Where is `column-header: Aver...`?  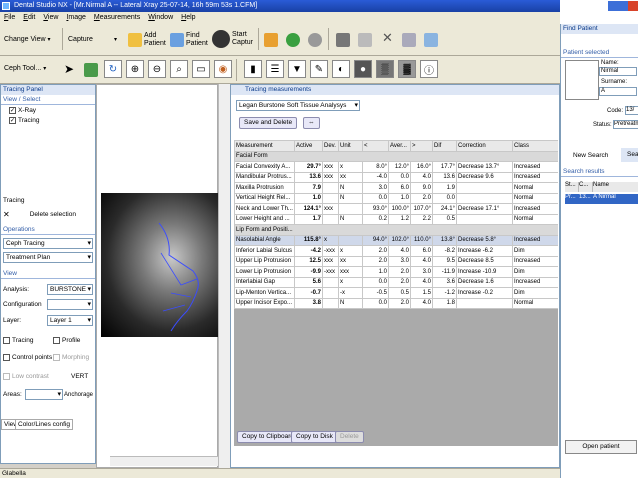
column-header: Aver... is located at coordinates (399, 146).